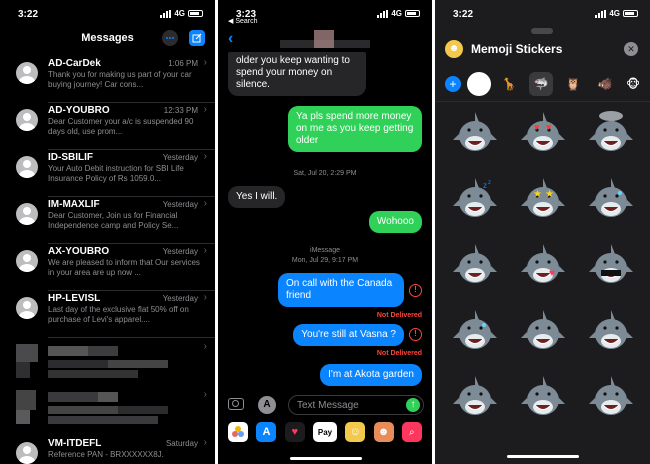 The image size is (650, 464). Describe the element at coordinates (605, 84) in the screenshot. I see `boar-memoji-icon: 🐗` at that location.